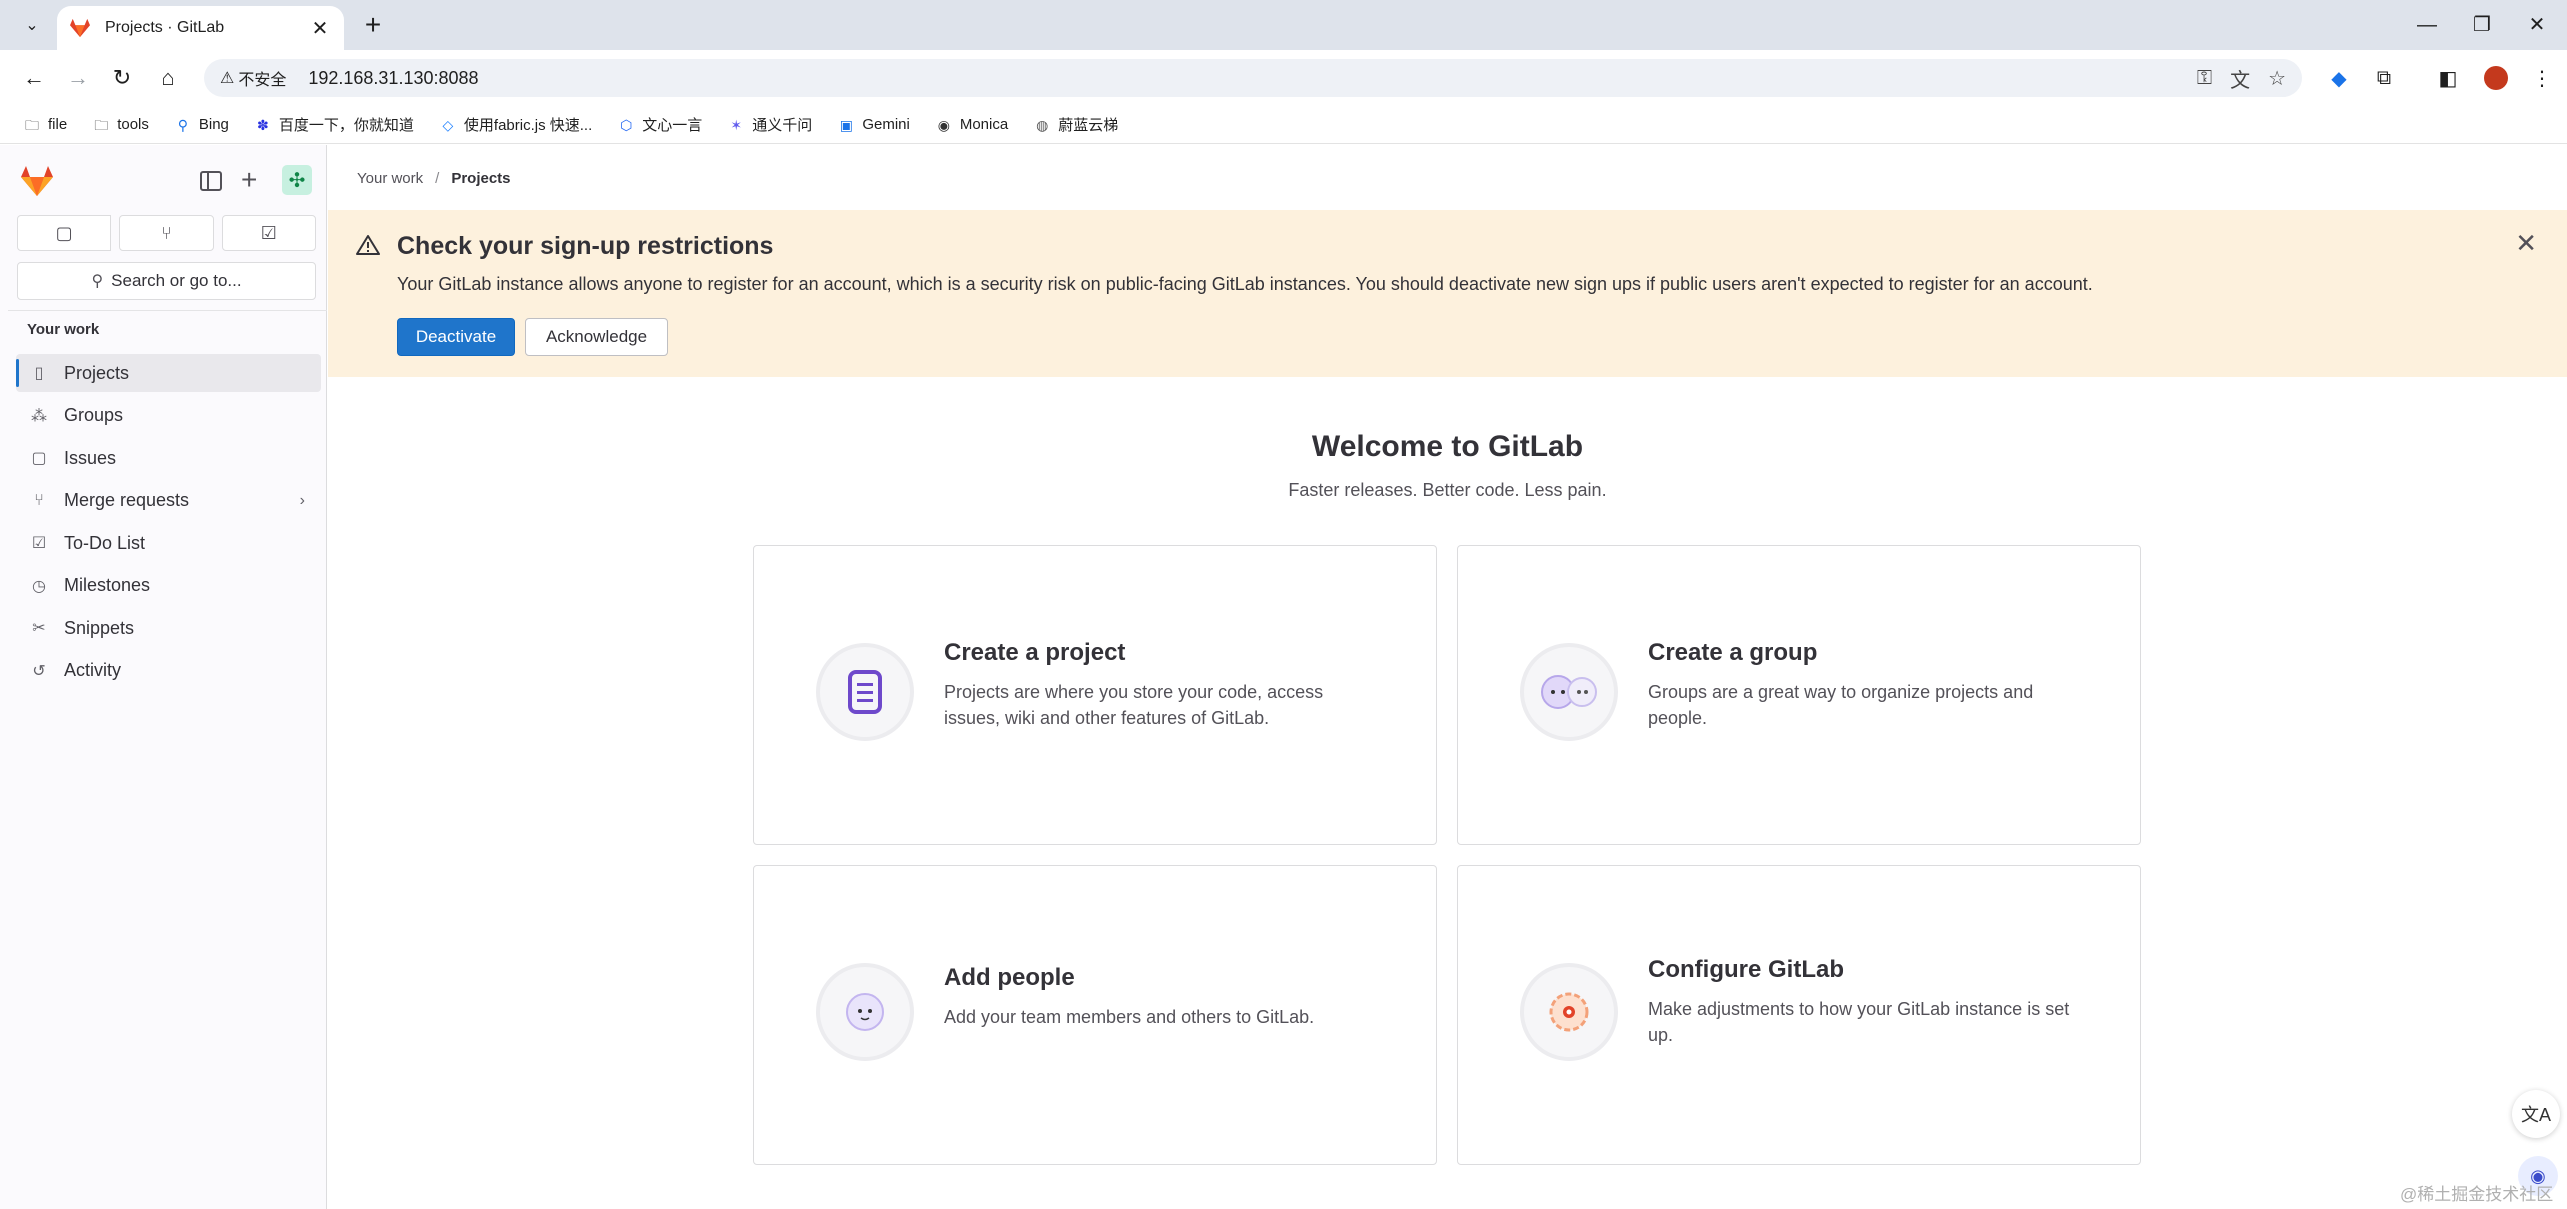 The height and width of the screenshot is (1209, 2567). I want to click on globe-icon: ◍, so click(1042, 124).